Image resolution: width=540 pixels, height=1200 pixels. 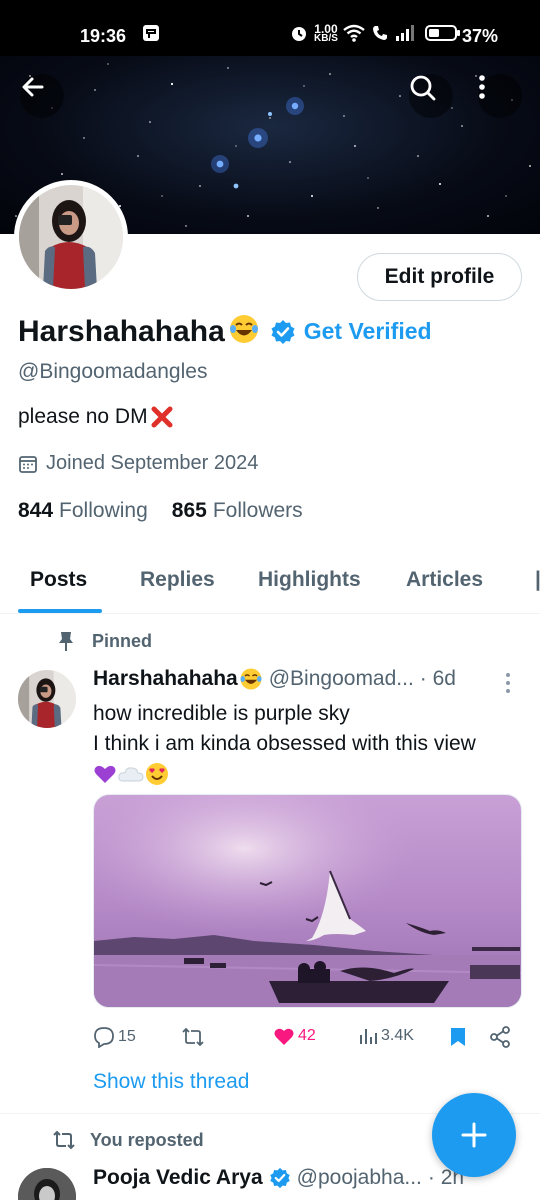 What do you see at coordinates (162, 417) in the screenshot?
I see `cross-mark-emoji-icon` at bounding box center [162, 417].